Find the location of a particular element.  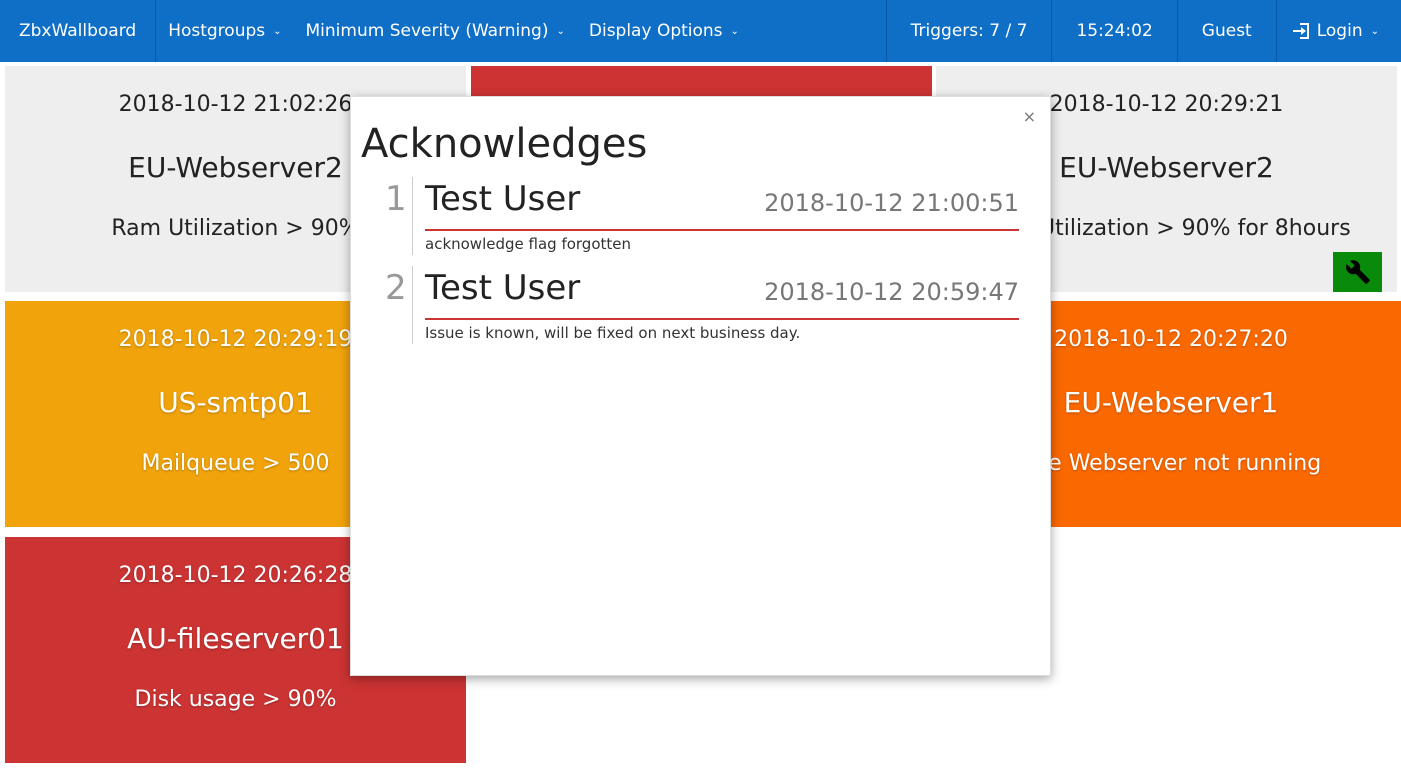

login-icon is located at coordinates (1300, 31).